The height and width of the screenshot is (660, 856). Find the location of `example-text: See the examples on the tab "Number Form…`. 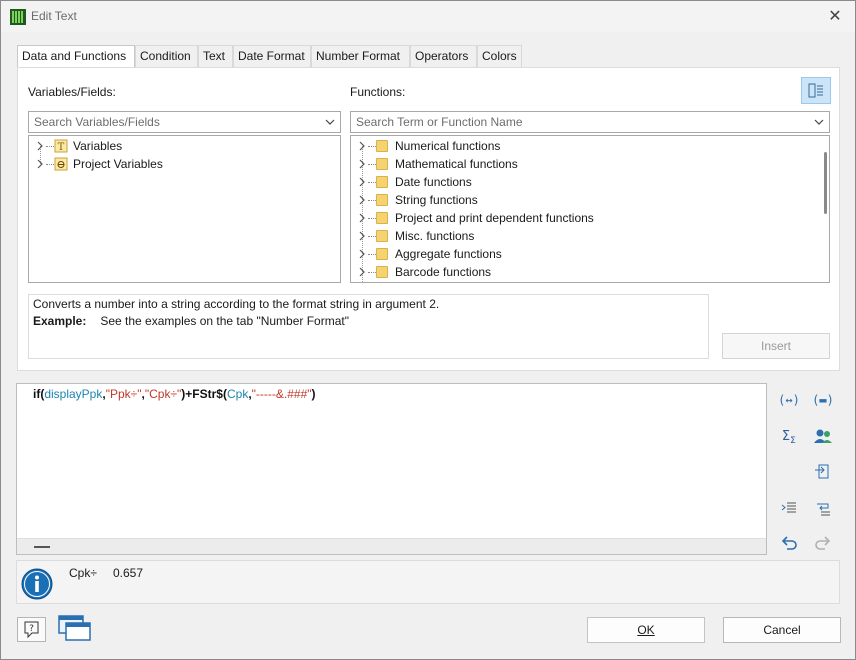

example-text: See the examples on the tab "Number Form… is located at coordinates (224, 321).